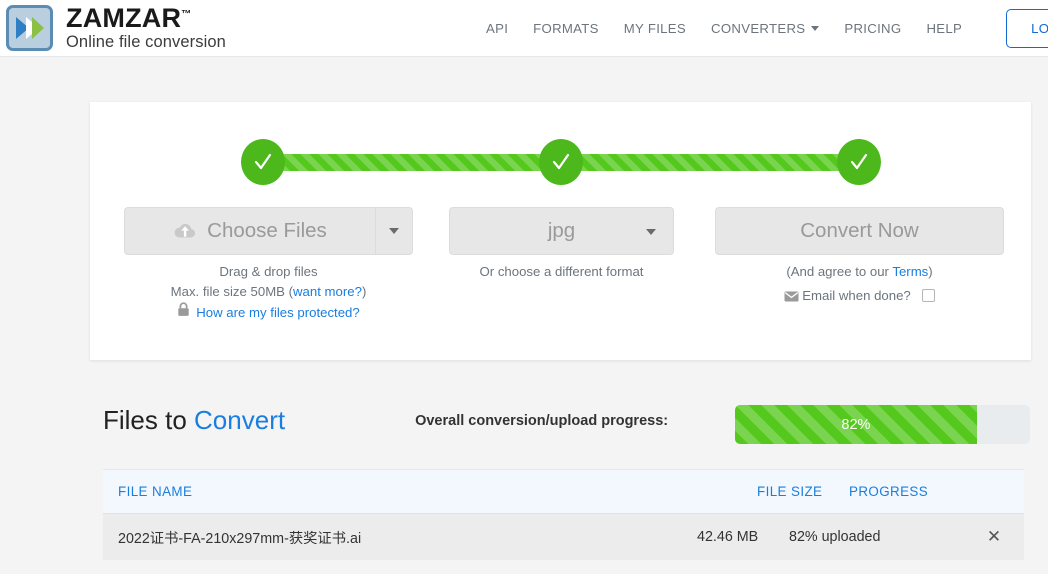 This screenshot has height=574, width=1048. I want to click on cell-file-name: 2022证书-FA-210x297mm-获奖证书.ai, so click(240, 538).